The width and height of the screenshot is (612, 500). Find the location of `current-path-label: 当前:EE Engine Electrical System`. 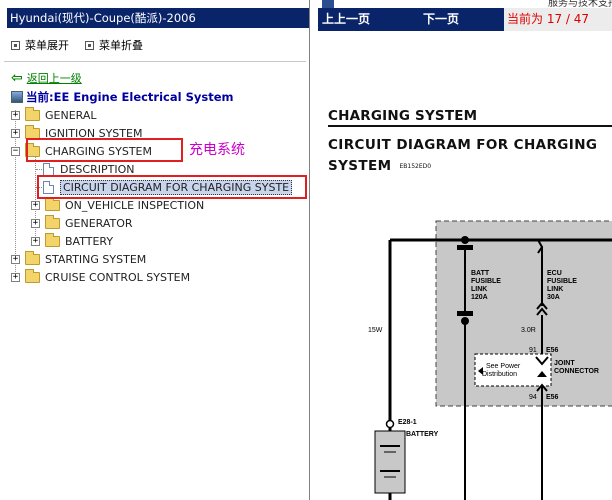

current-path-label: 当前:EE Engine Electrical System is located at coordinates (130, 97).